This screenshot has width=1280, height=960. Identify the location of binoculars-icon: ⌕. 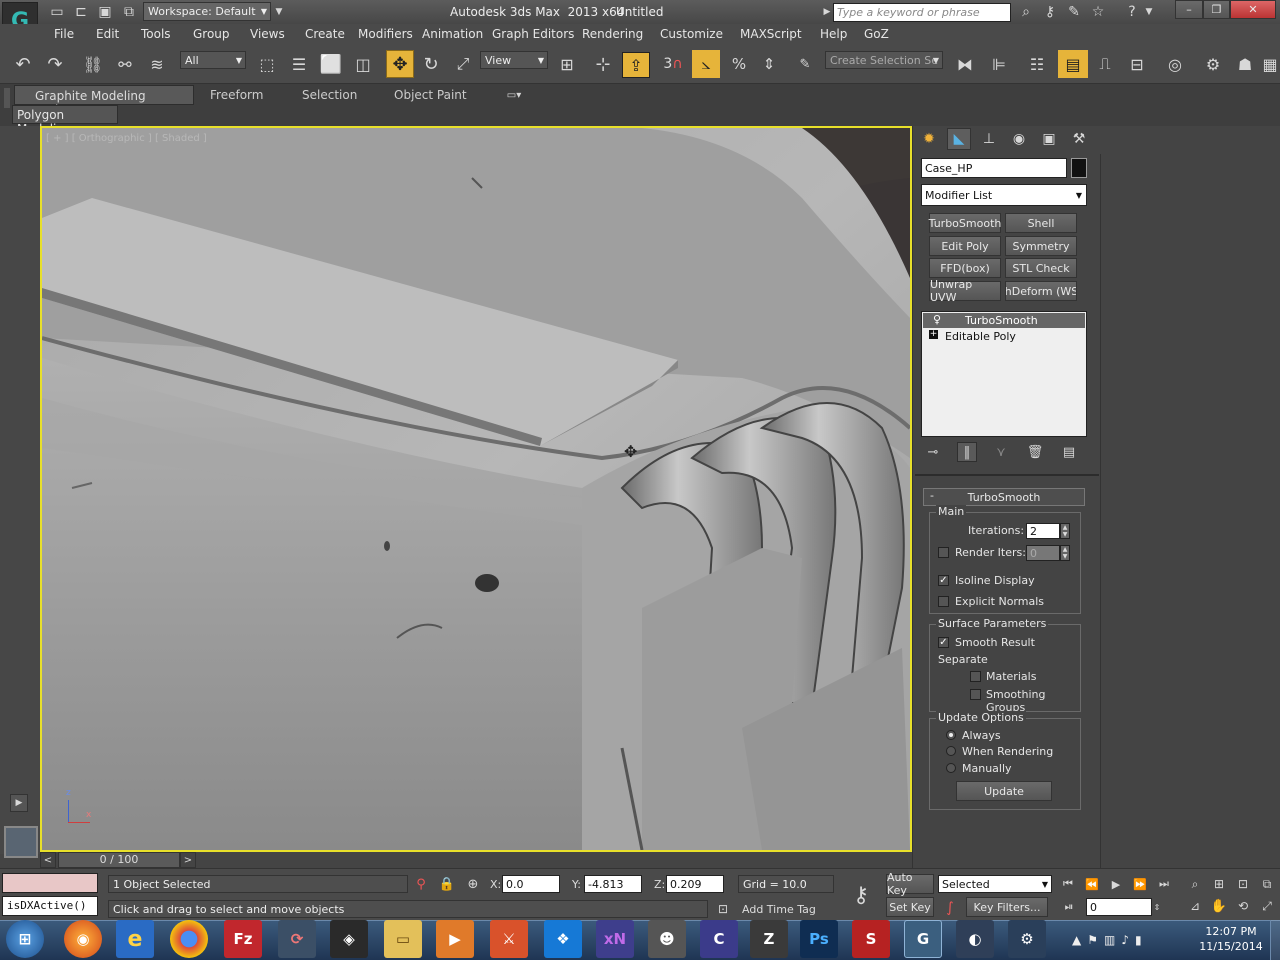
(1026, 12).